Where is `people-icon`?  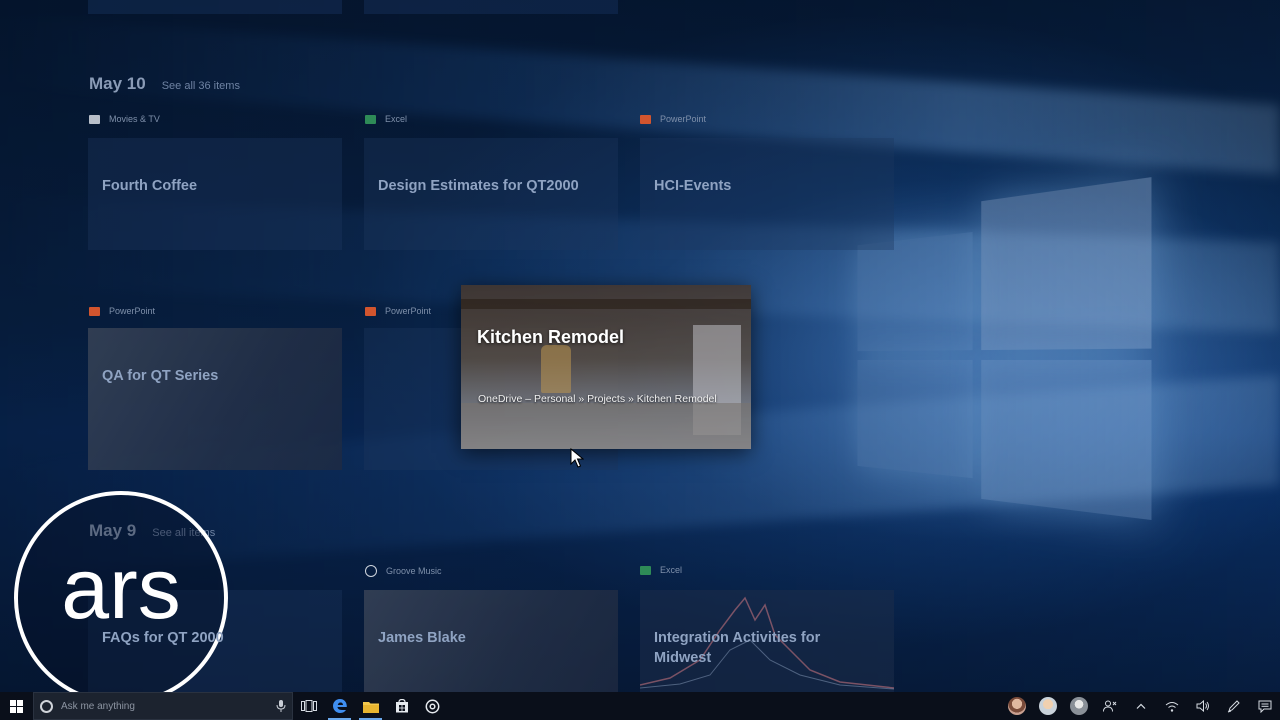 people-icon is located at coordinates (1109, 706).